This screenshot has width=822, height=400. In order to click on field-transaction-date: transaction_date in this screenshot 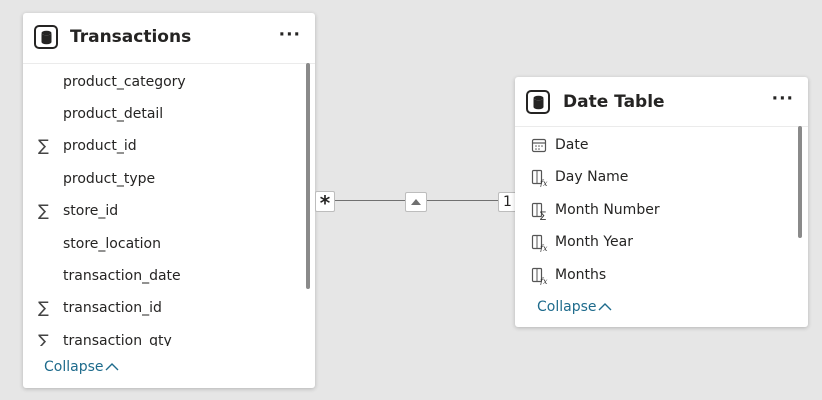, I will do `click(163, 276)`.